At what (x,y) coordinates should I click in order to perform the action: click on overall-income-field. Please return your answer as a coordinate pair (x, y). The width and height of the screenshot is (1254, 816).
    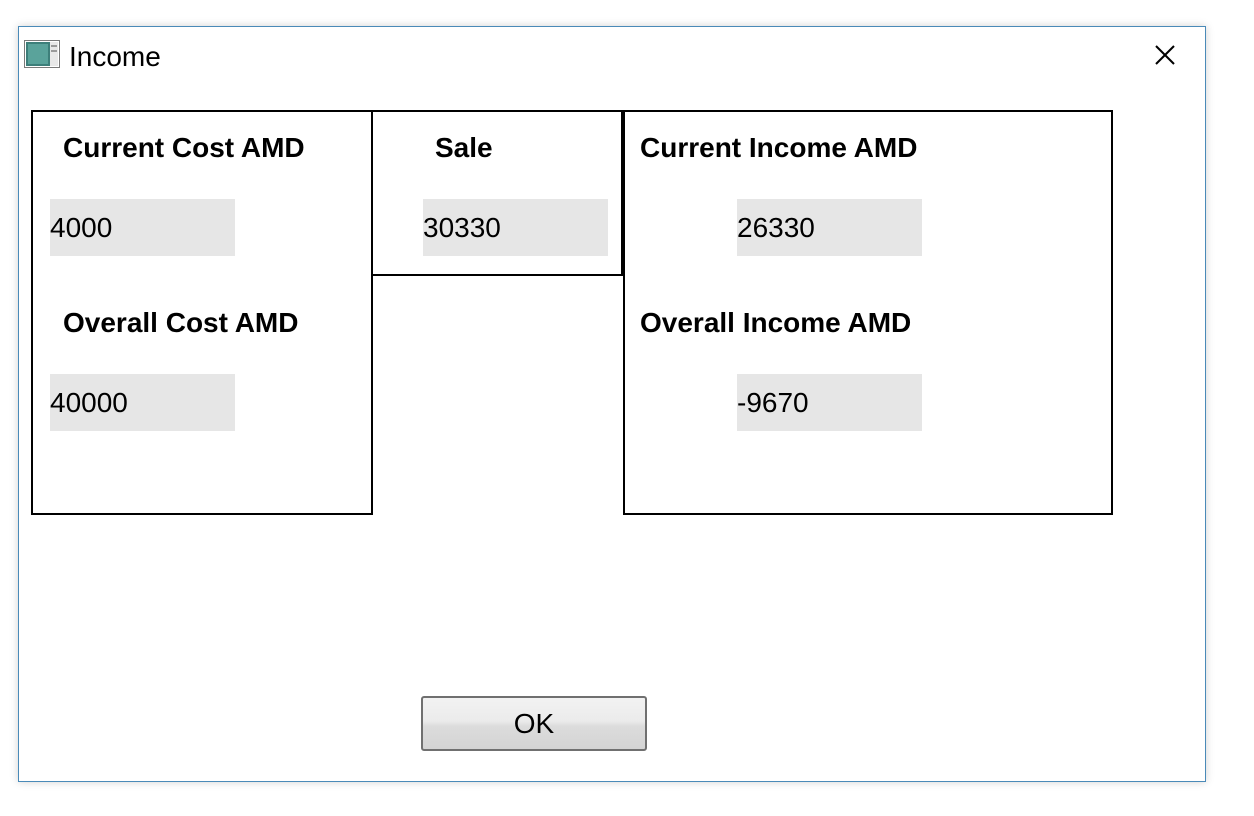
    Looking at the image, I should click on (829, 402).